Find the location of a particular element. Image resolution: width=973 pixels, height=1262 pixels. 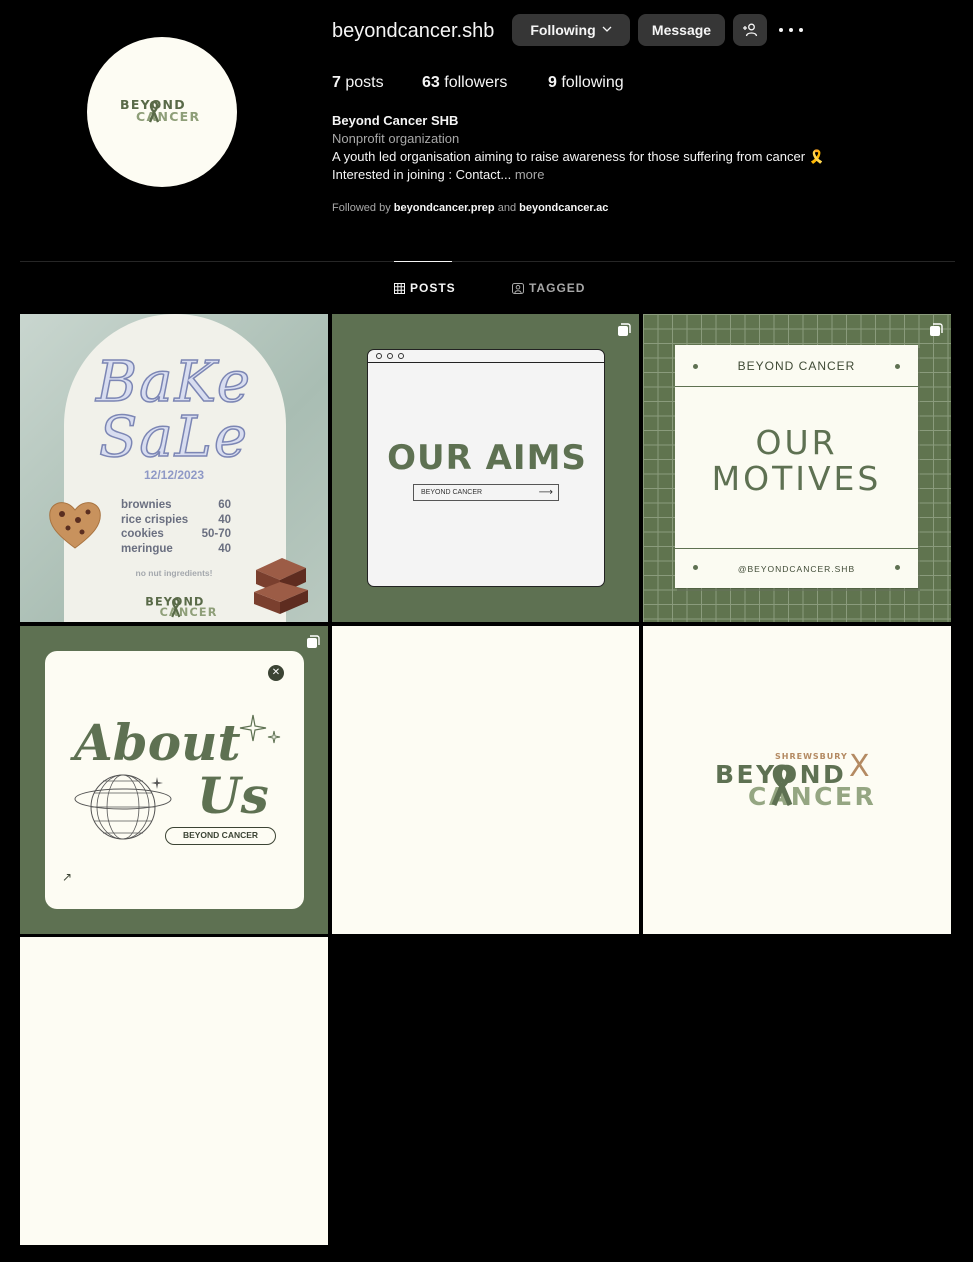

bio-name: Beyond Cancer SHB is located at coordinates (395, 120).